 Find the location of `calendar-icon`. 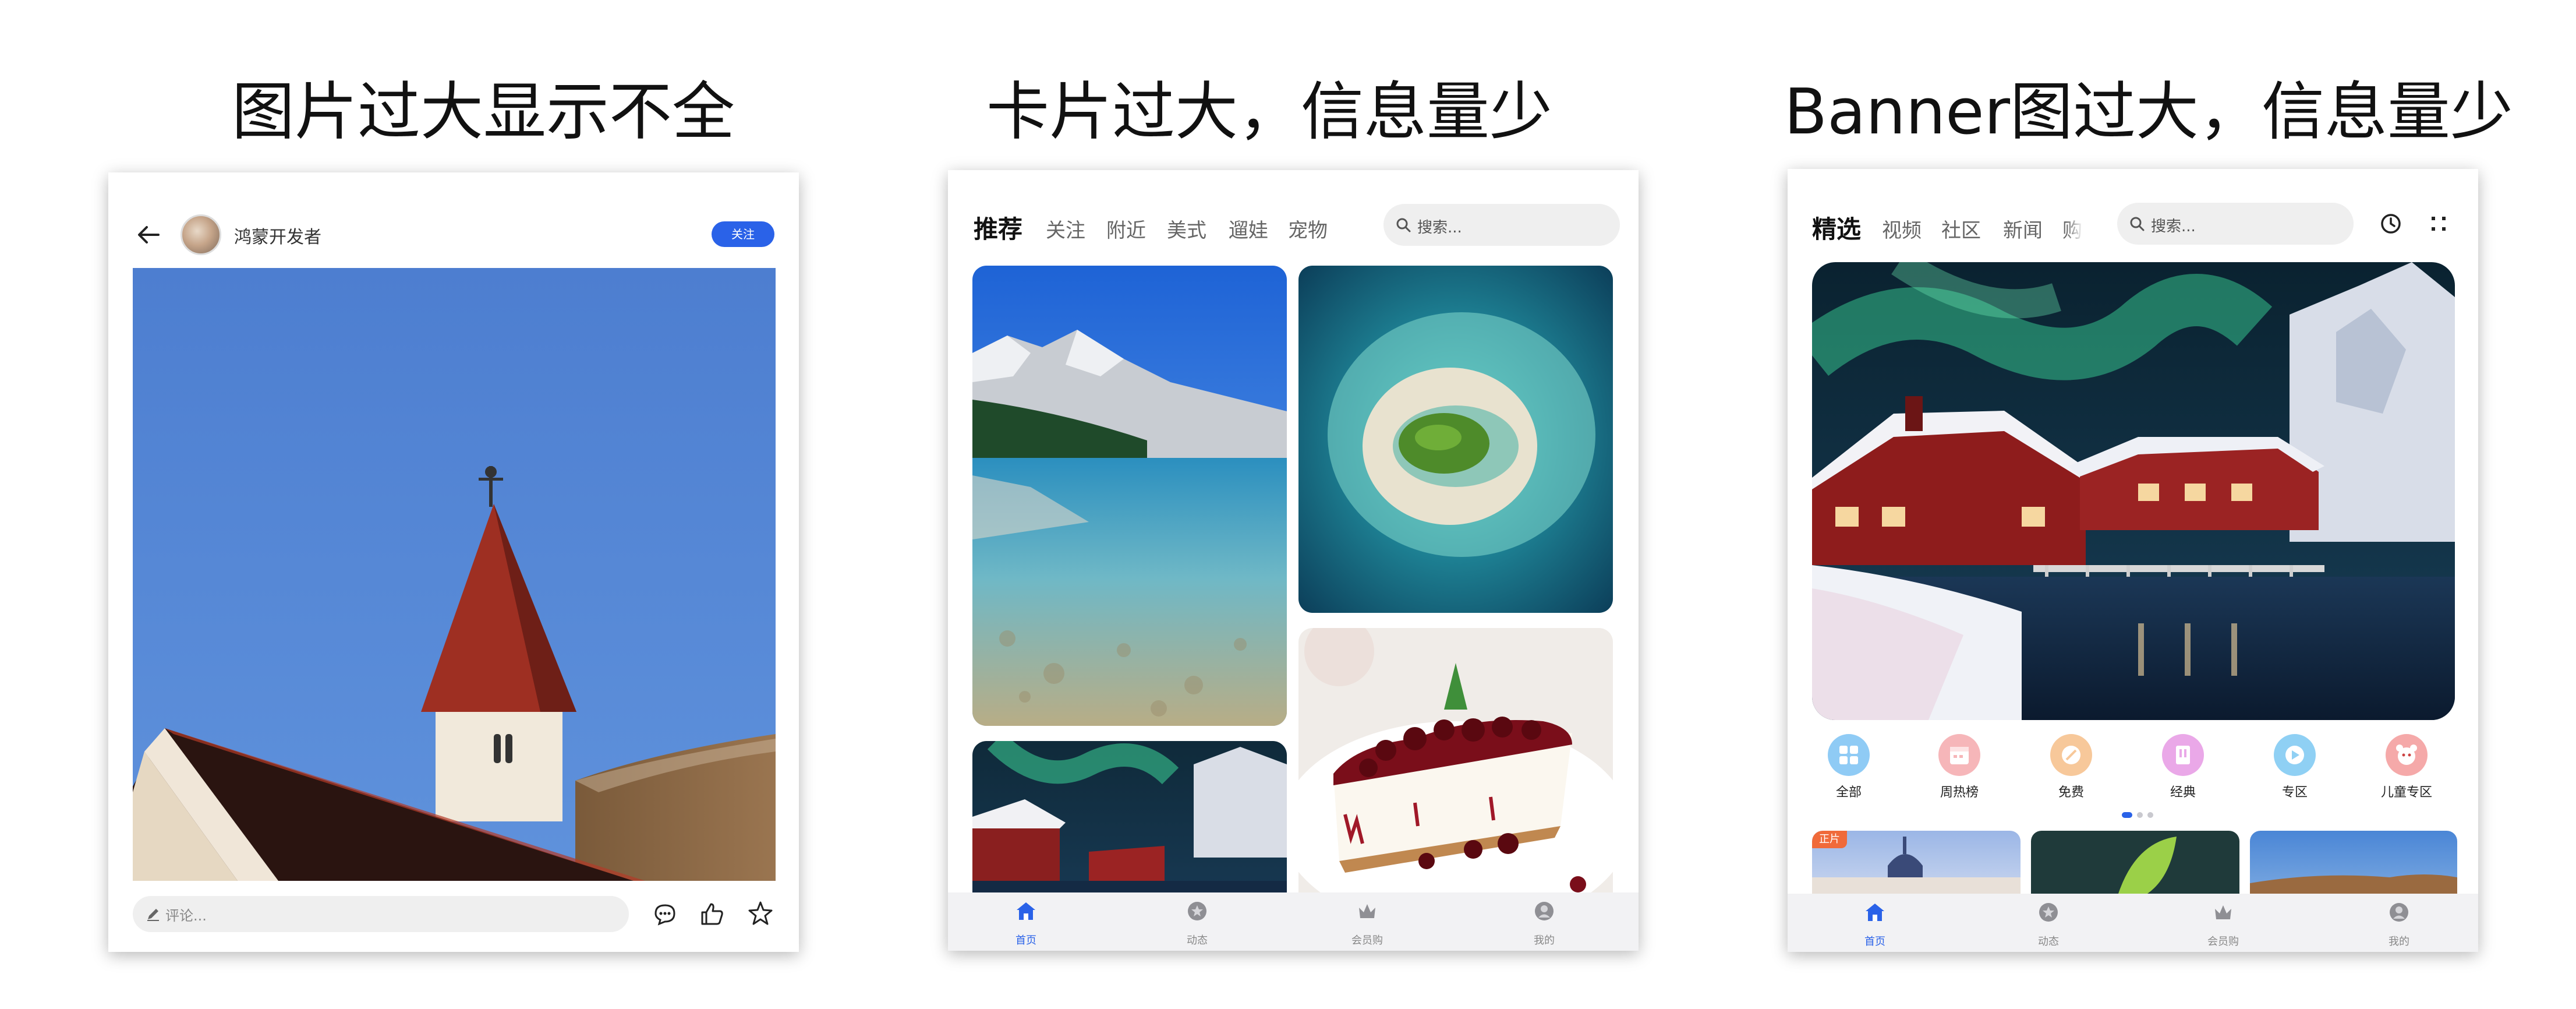

calendar-icon is located at coordinates (1959, 755).